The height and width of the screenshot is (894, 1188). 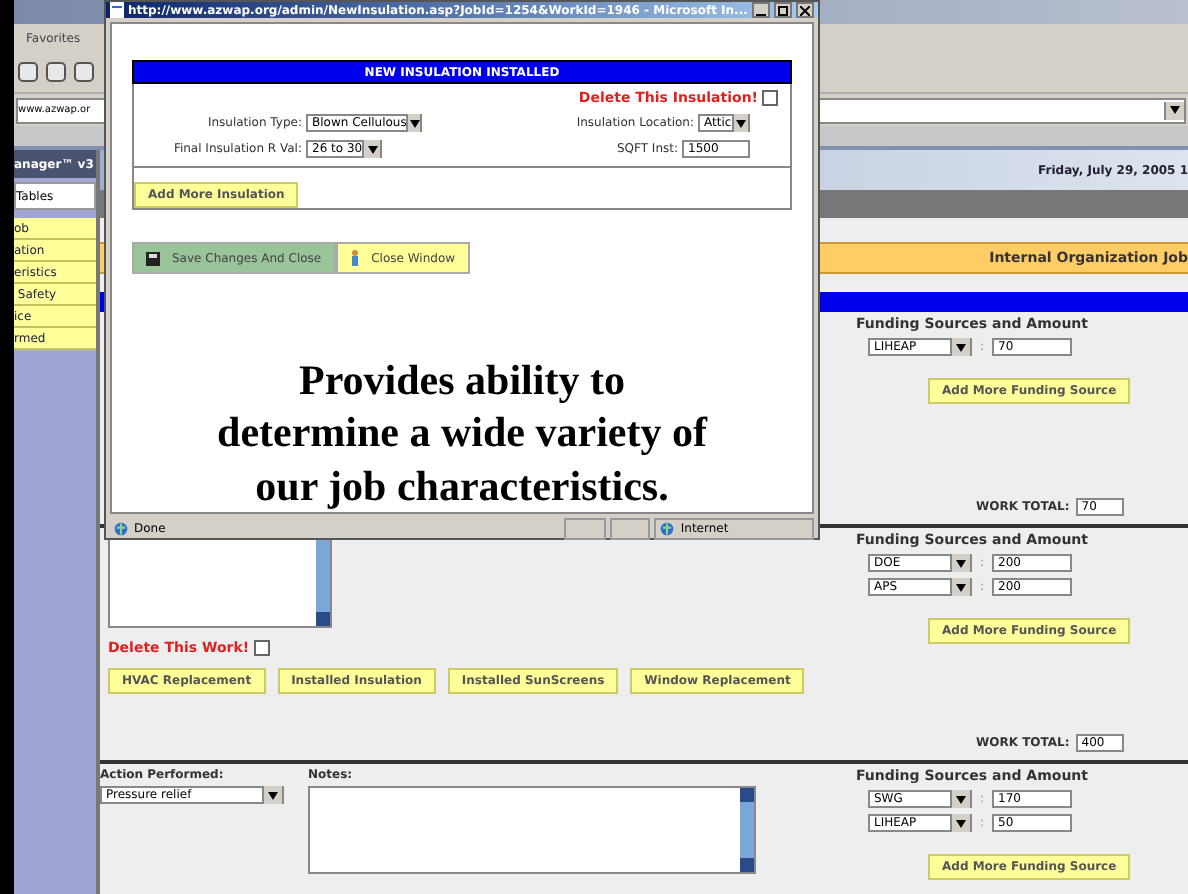 I want to click on close-icon, so click(x=805, y=10).